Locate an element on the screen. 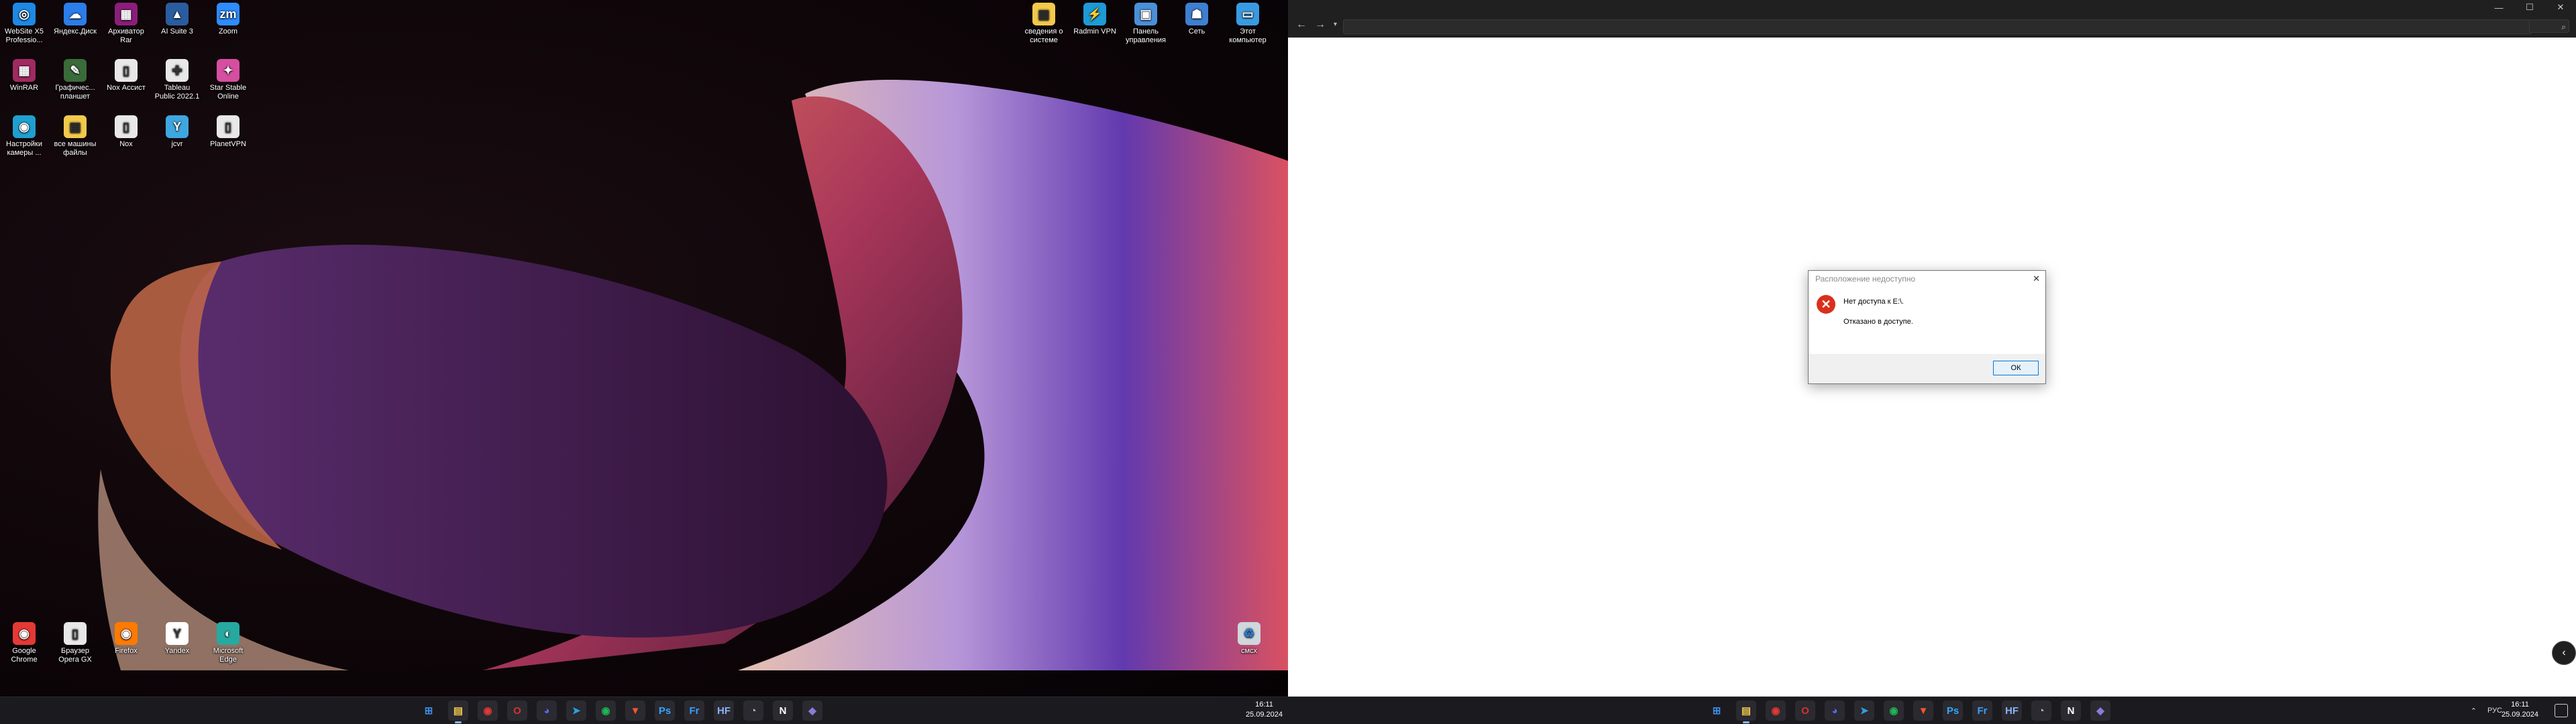  desktop-icon: ◉ Firefox is located at coordinates (126, 639).